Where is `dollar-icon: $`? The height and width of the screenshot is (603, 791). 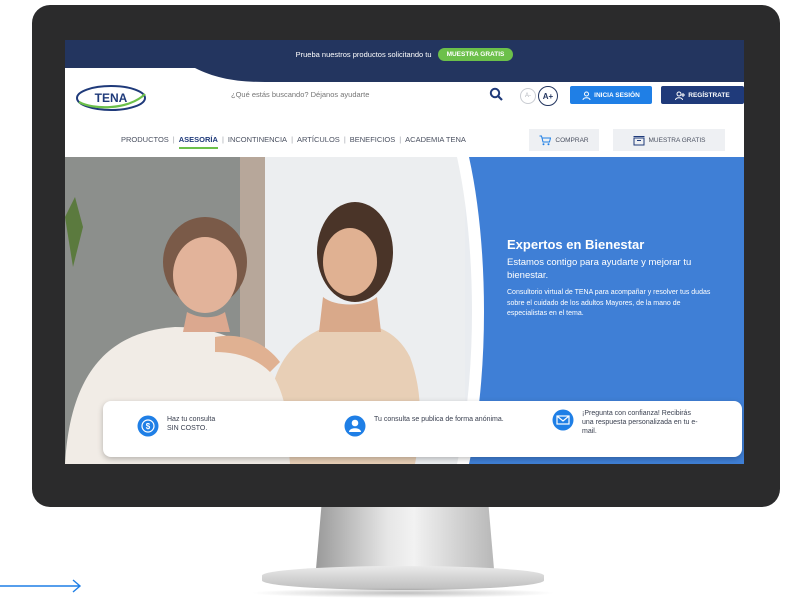 dollar-icon: $ is located at coordinates (148, 426).